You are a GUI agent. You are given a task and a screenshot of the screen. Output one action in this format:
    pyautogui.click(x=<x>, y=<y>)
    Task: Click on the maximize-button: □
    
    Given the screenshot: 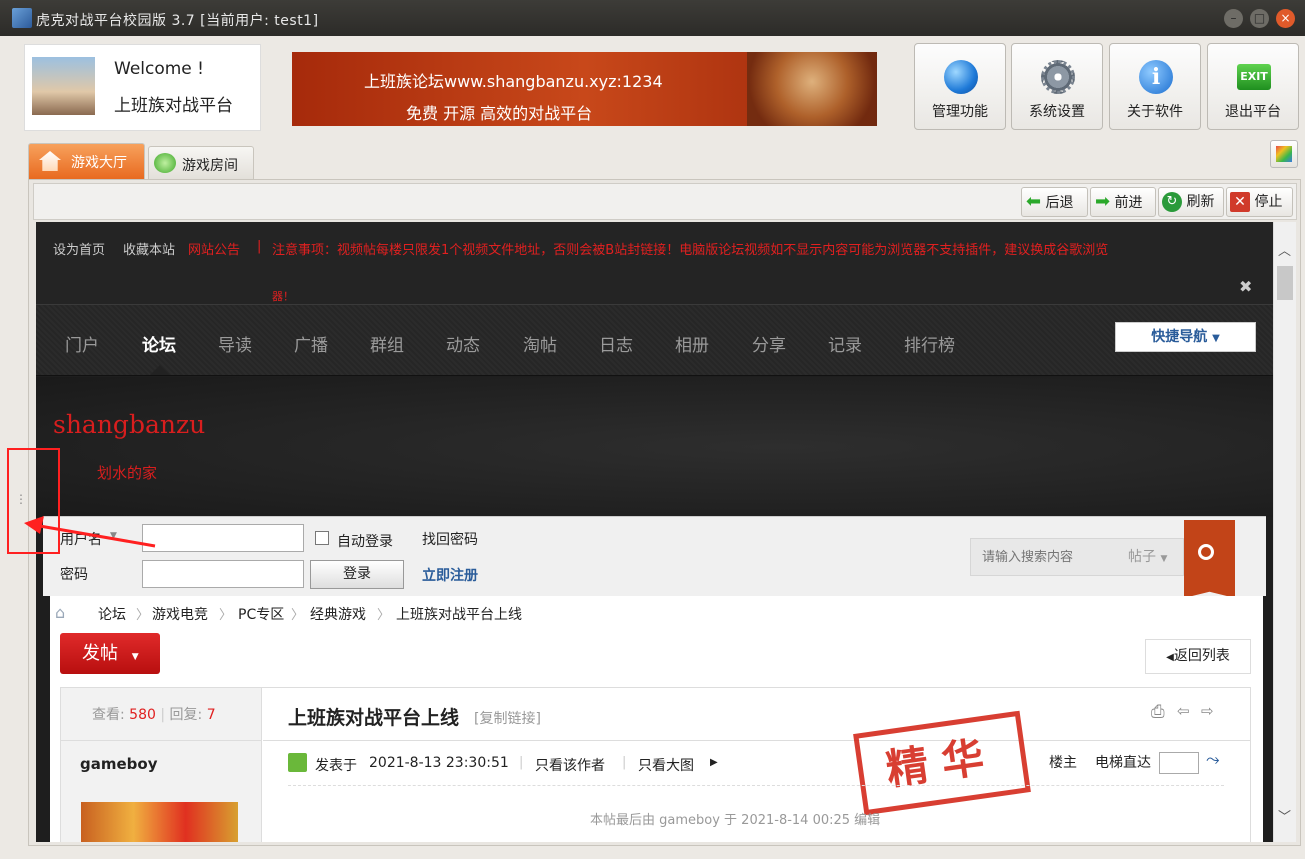 What is the action you would take?
    pyautogui.click(x=1259, y=18)
    